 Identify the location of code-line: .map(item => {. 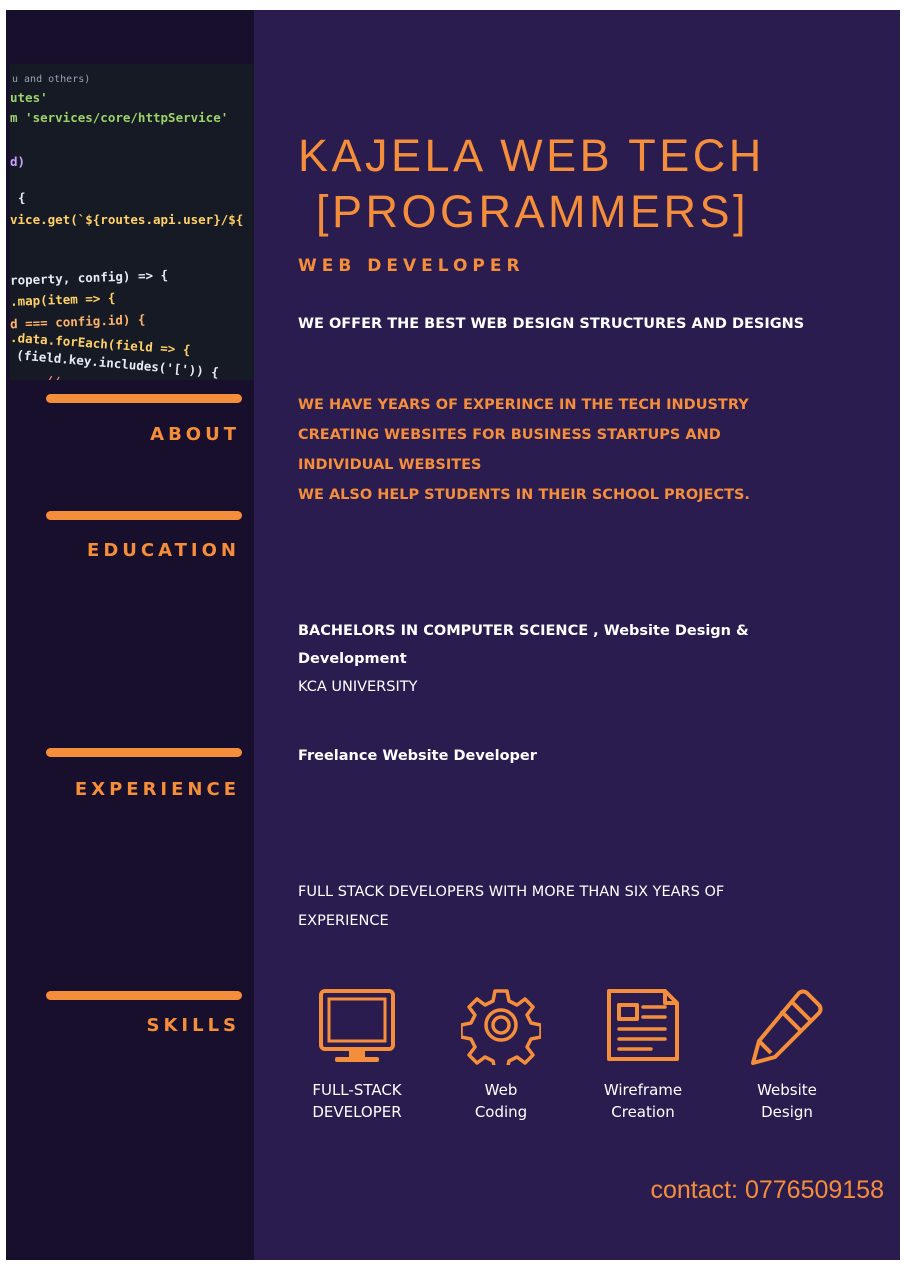
(63, 299).